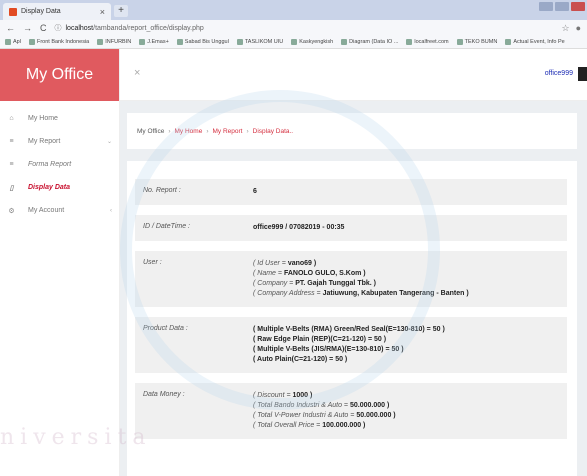  Describe the element at coordinates (320, 339) in the screenshot. I see `detail-value: ( Raw Edge Plain (REP)(C=21-120) = 50 )` at that location.